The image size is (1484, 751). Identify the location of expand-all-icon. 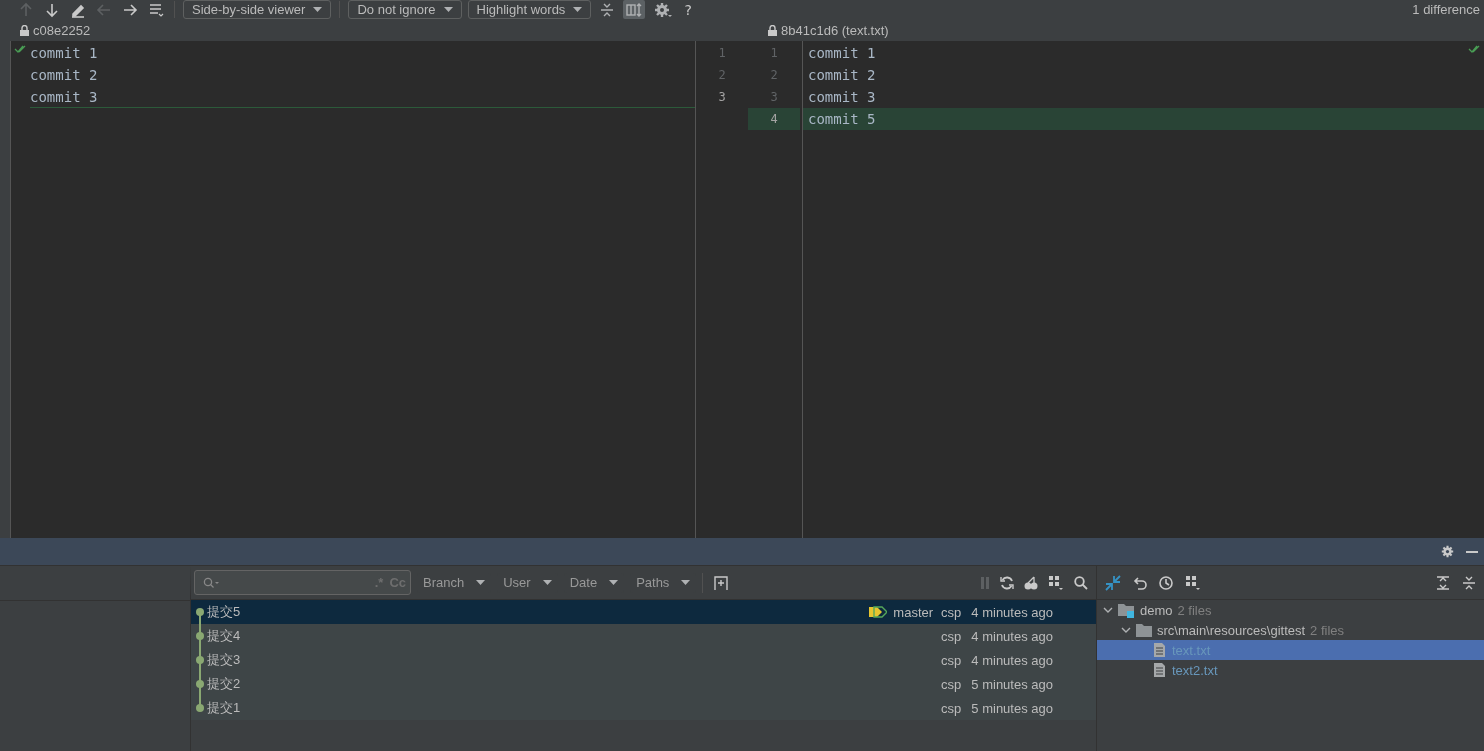
(1443, 582).